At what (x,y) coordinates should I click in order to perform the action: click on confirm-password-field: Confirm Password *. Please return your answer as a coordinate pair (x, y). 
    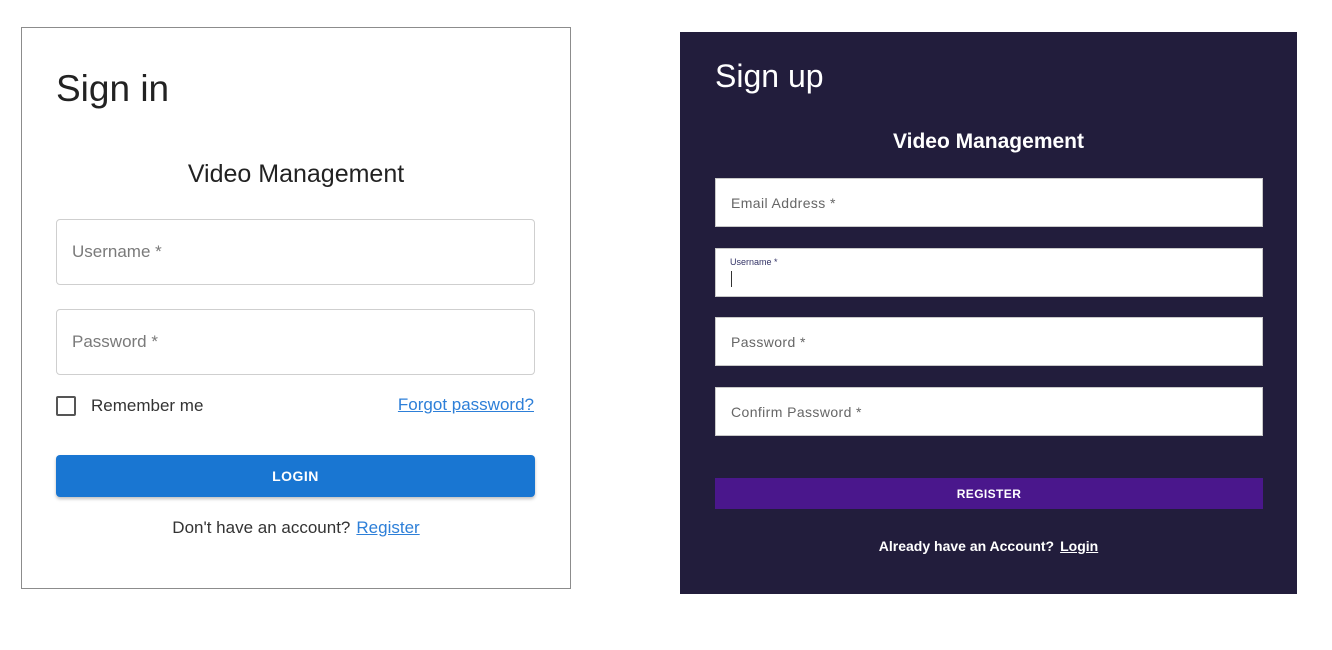
    Looking at the image, I should click on (989, 411).